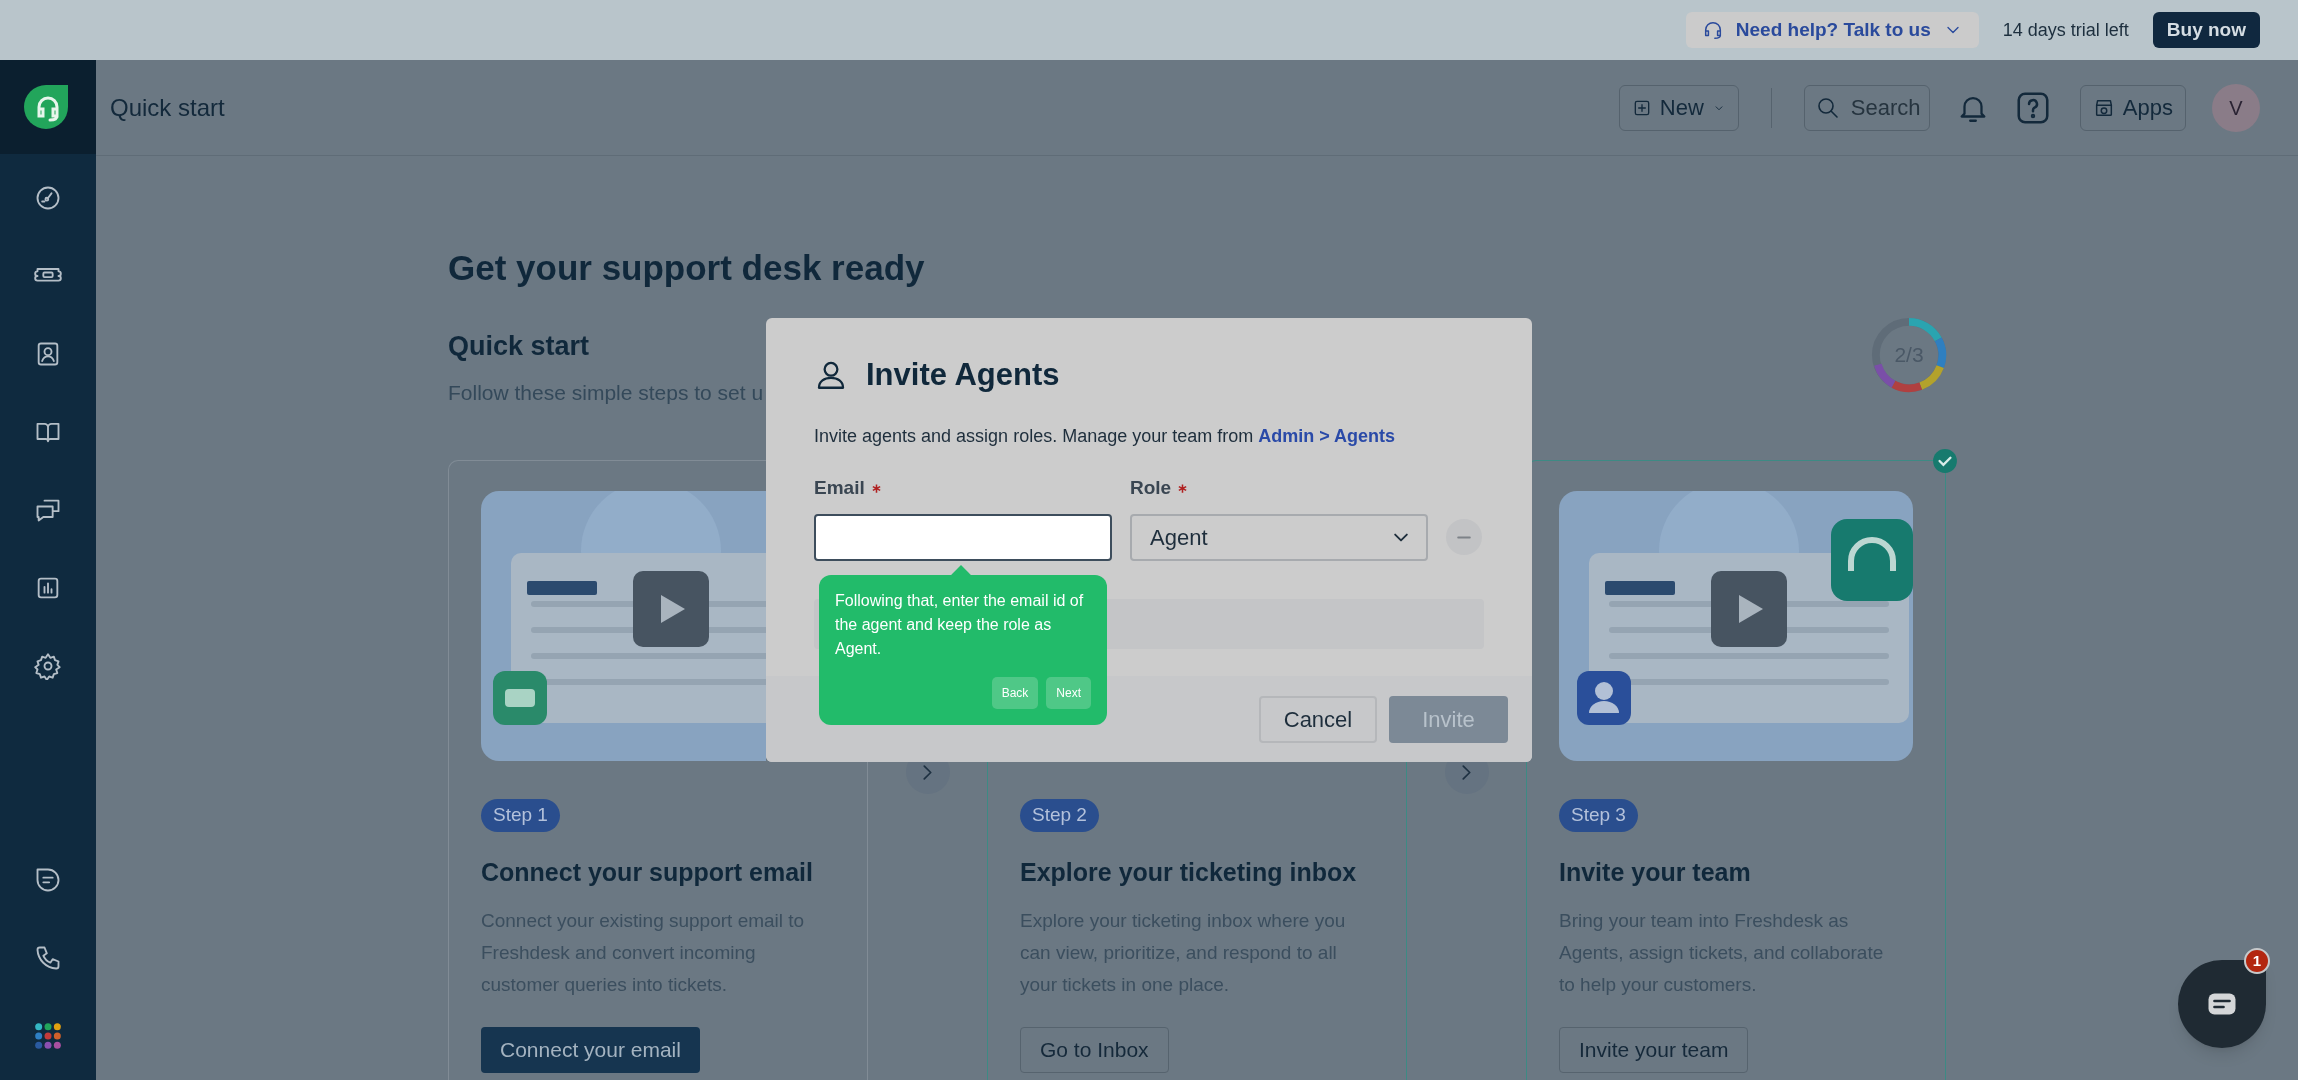 The image size is (2298, 1080). I want to click on settings-icon, so click(48, 666).